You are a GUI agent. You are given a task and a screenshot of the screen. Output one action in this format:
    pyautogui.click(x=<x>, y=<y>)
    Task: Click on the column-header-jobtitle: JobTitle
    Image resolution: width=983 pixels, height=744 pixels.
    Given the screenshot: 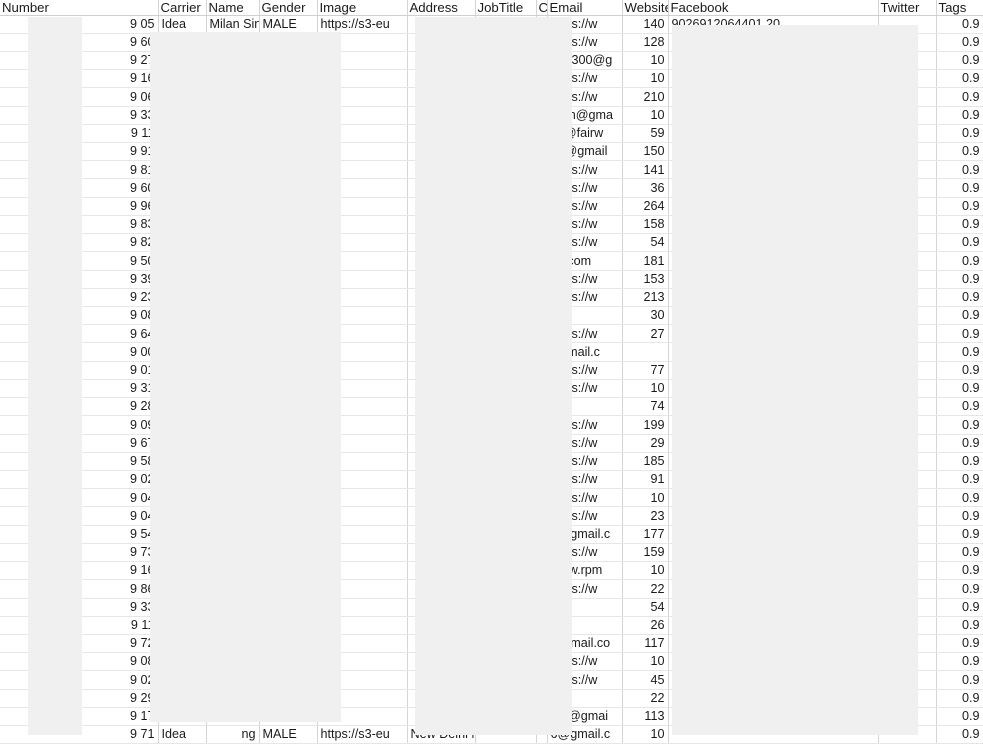 What is the action you would take?
    pyautogui.click(x=506, y=8)
    